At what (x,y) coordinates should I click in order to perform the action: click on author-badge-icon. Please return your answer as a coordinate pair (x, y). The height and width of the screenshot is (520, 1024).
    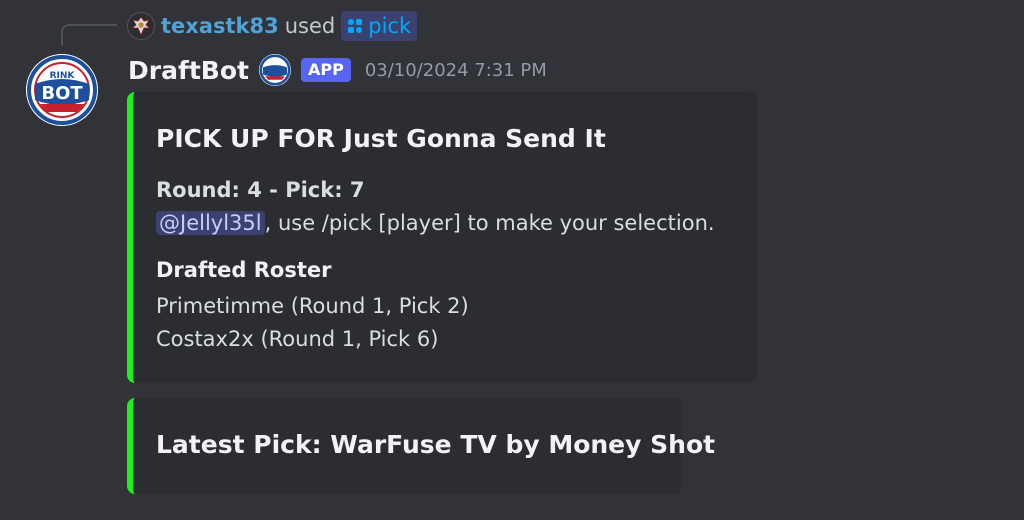
    Looking at the image, I should click on (274, 70).